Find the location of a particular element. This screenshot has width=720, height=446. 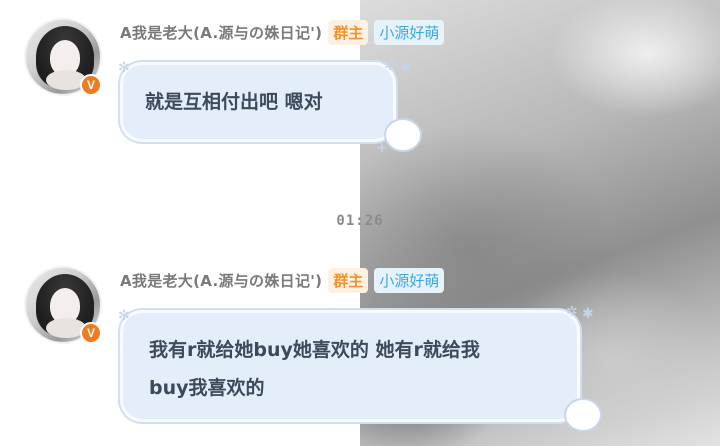

message-timestamp: 01:26 is located at coordinates (360, 221).